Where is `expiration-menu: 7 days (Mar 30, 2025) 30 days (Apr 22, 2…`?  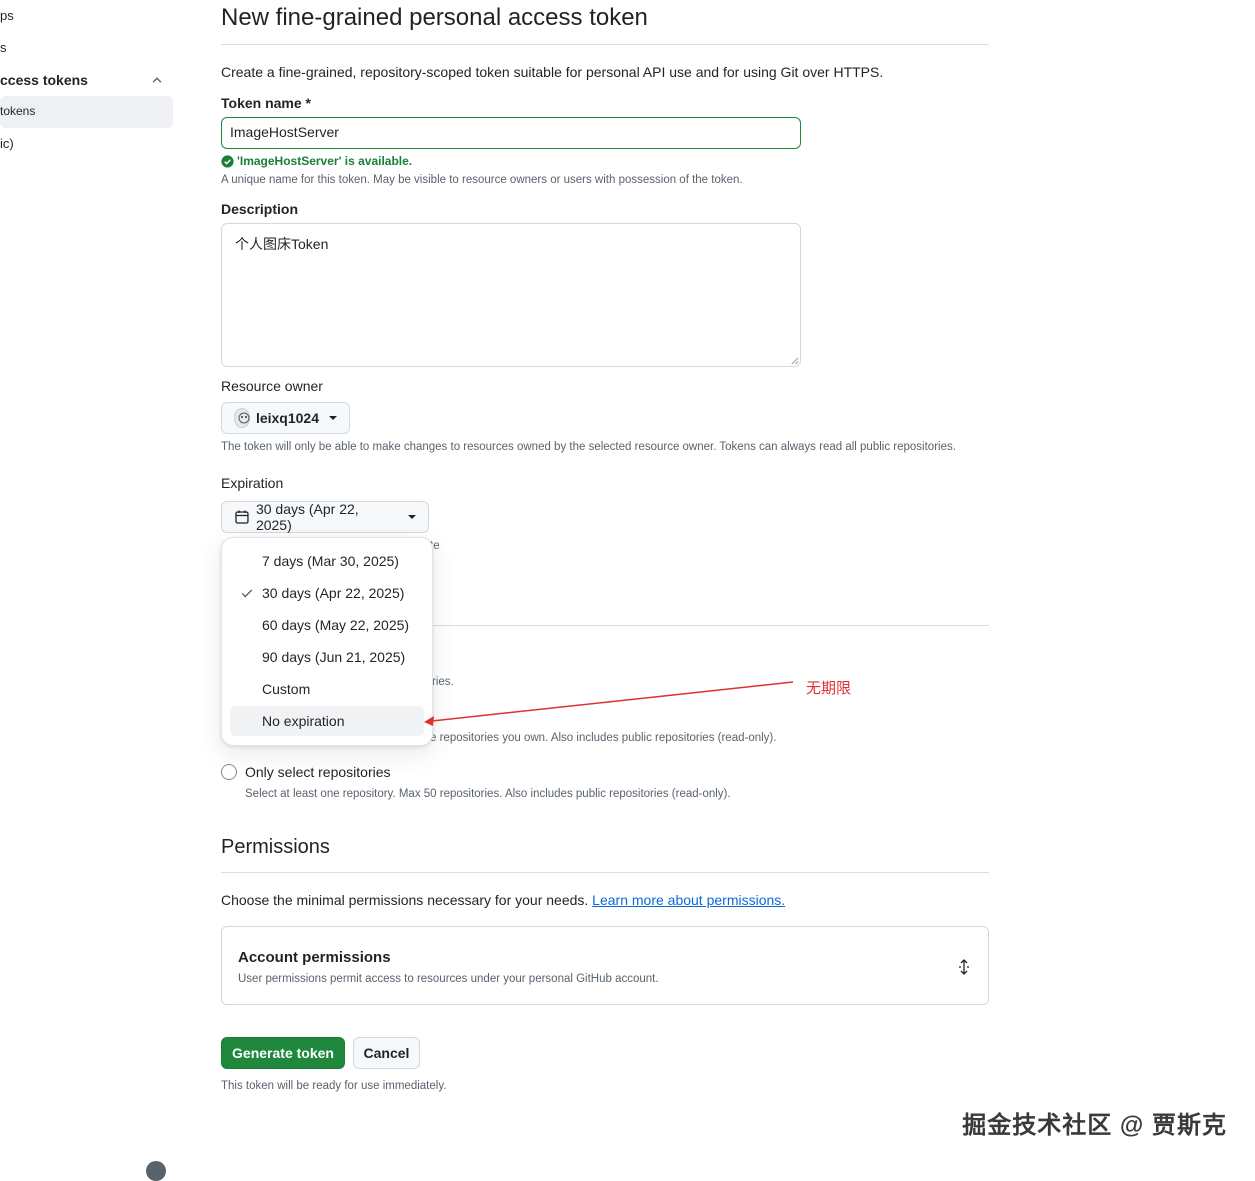 expiration-menu: 7 days (Mar 30, 2025) 30 days (Apr 22, 2… is located at coordinates (327, 641).